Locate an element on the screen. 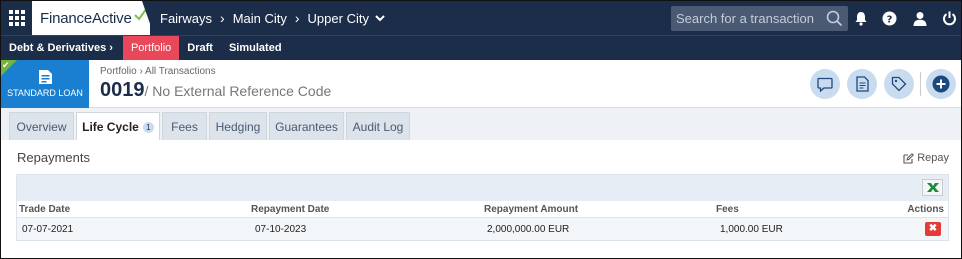 This screenshot has width=962, height=259. excel-icon is located at coordinates (932, 187).